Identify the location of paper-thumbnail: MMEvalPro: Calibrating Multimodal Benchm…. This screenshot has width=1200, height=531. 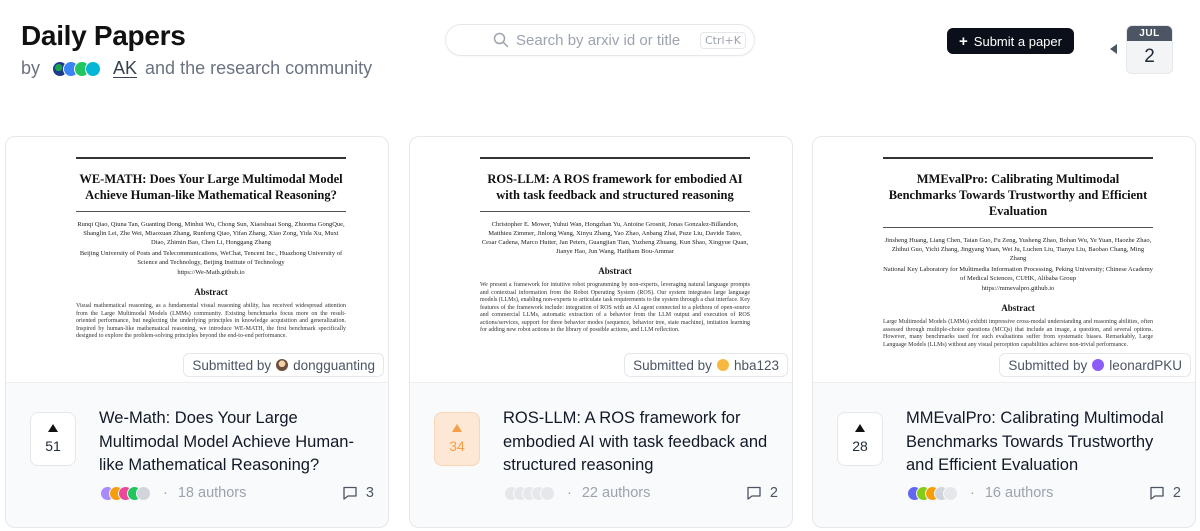
(1004, 260).